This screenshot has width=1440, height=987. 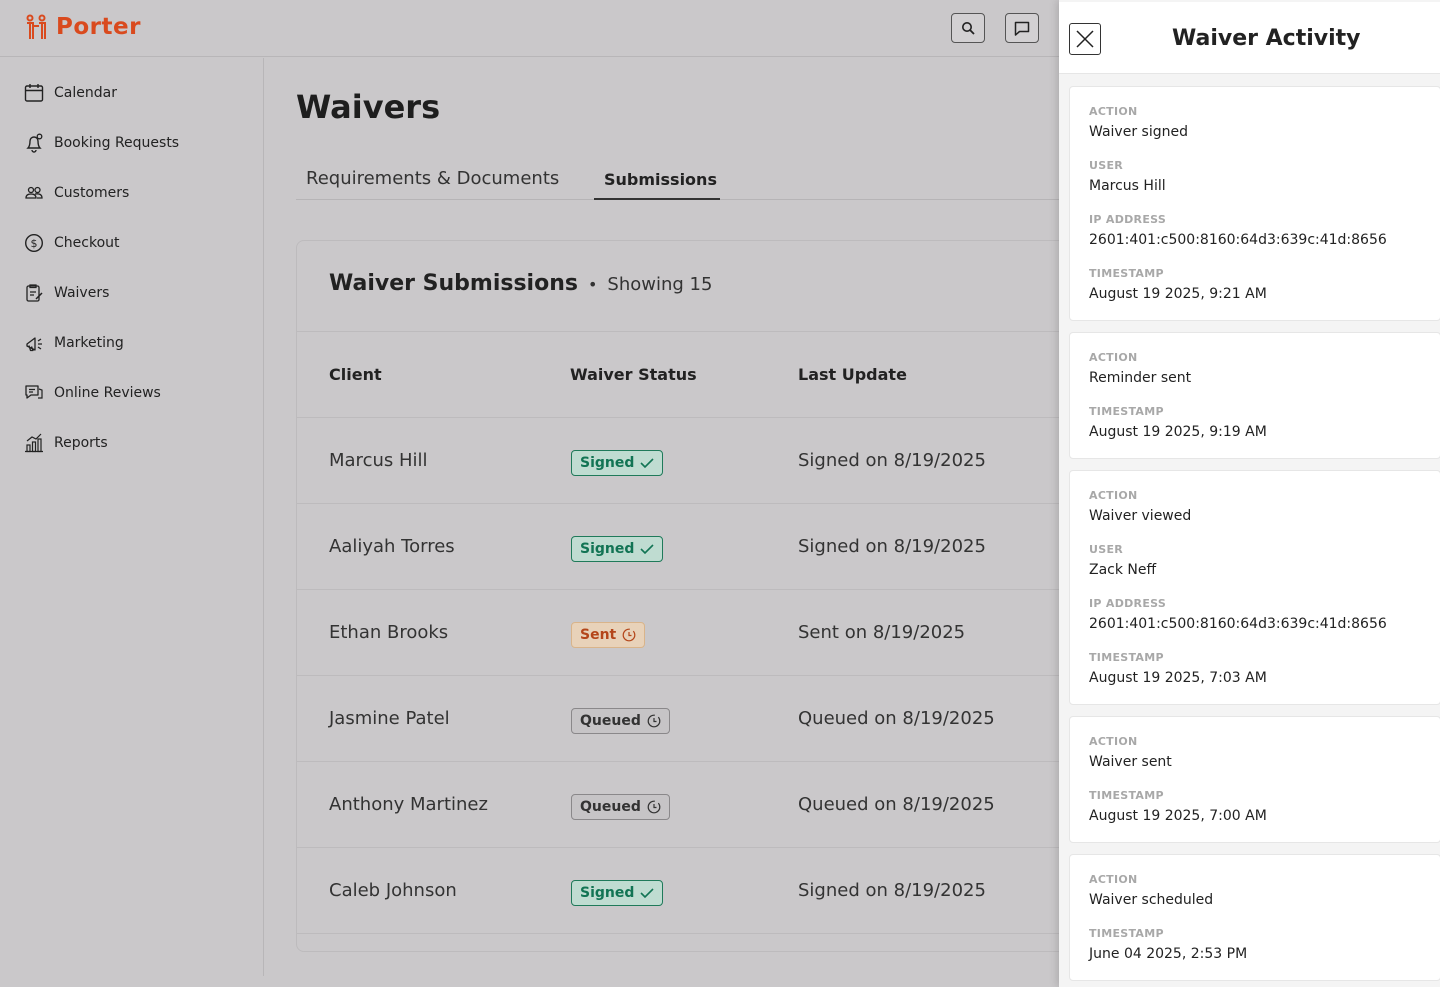 What do you see at coordinates (1238, 240) in the screenshot?
I see `ip-value: 2601:401:c500:8160:64d3:639c:41d:8656` at bounding box center [1238, 240].